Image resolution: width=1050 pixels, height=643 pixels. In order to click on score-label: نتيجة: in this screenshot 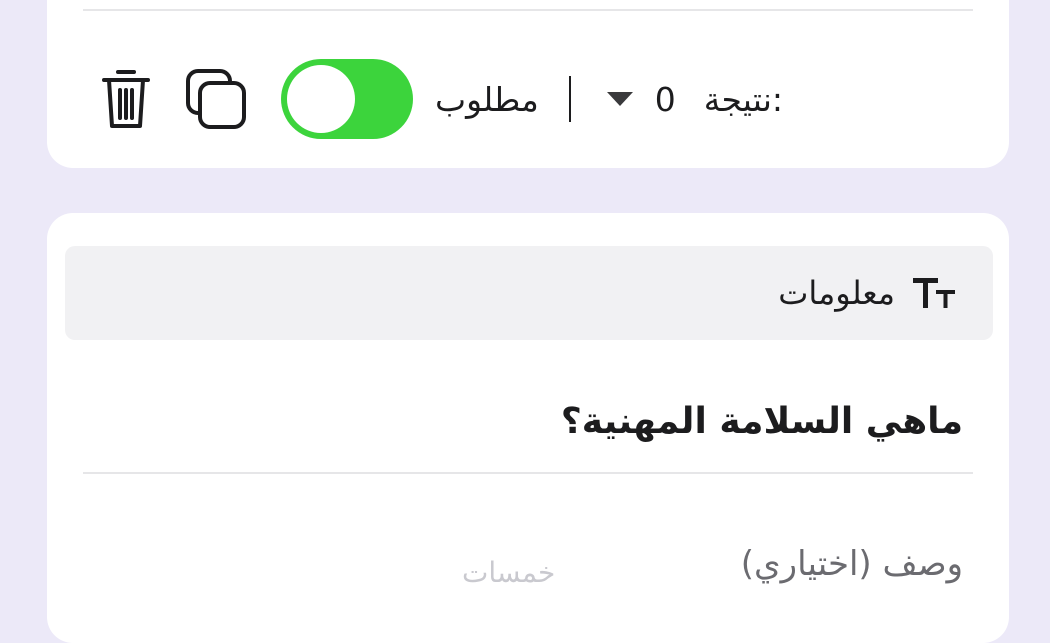, I will do `click(743, 99)`.